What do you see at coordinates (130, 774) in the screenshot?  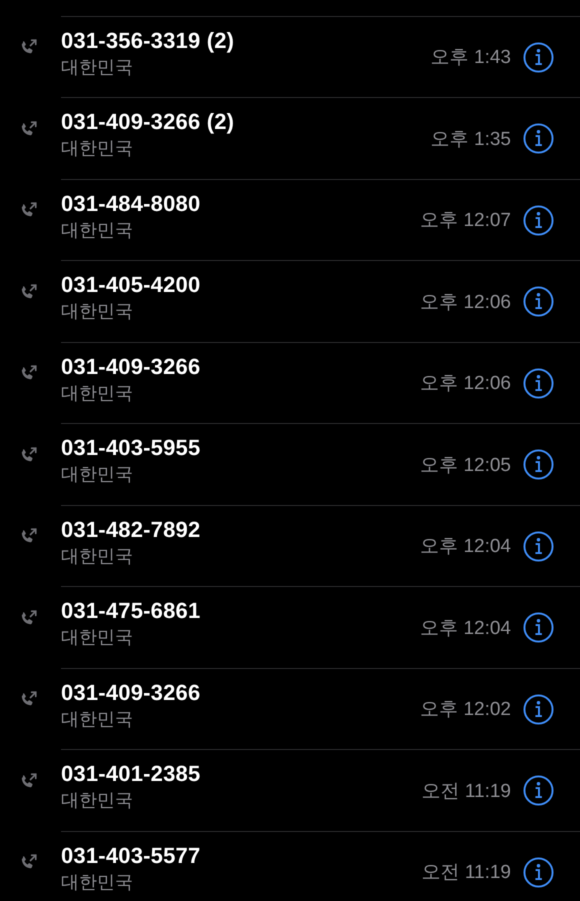 I see `phone-number: 031-401-2385` at bounding box center [130, 774].